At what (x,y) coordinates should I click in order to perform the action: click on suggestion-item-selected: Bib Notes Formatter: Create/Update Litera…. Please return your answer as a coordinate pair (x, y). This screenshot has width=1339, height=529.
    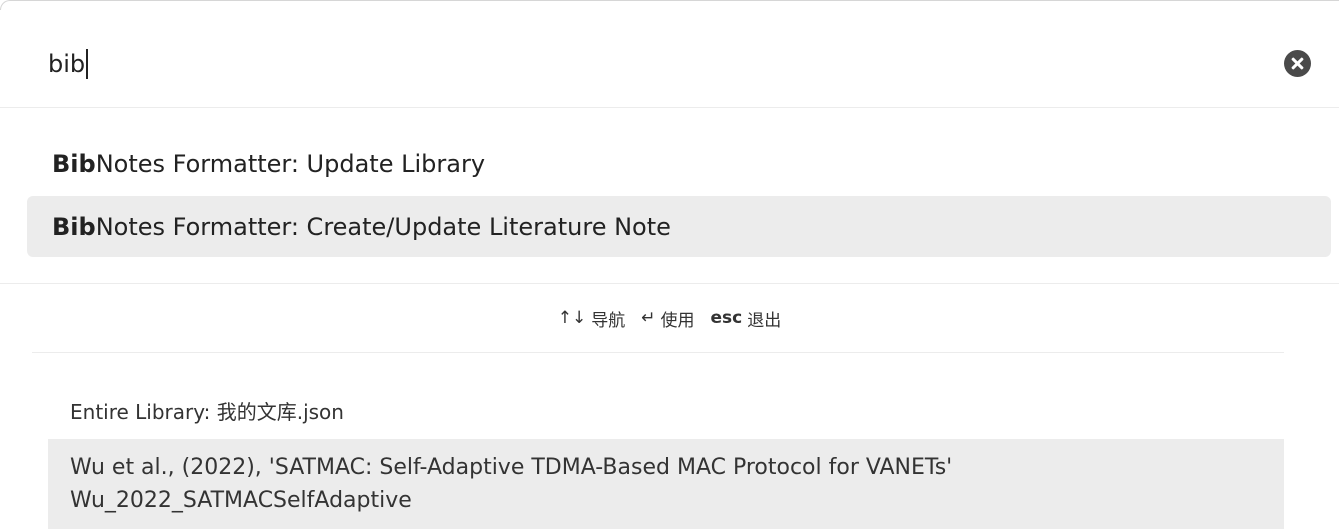
    Looking at the image, I should click on (679, 226).